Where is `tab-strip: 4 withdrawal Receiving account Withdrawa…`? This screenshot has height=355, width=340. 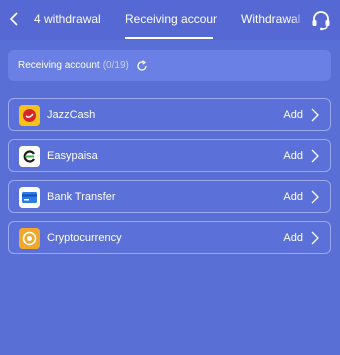 tab-strip: 4 withdrawal Receiving account Withdrawa… is located at coordinates (170, 20).